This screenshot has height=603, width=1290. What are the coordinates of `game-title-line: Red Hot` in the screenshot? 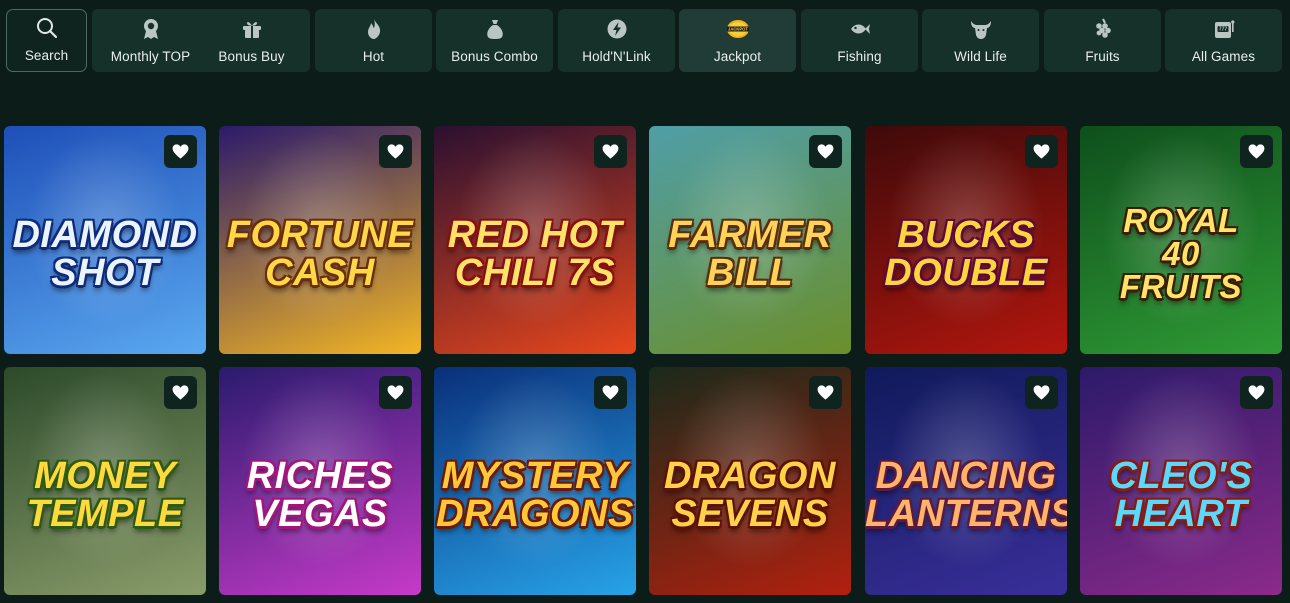 It's located at (535, 235).